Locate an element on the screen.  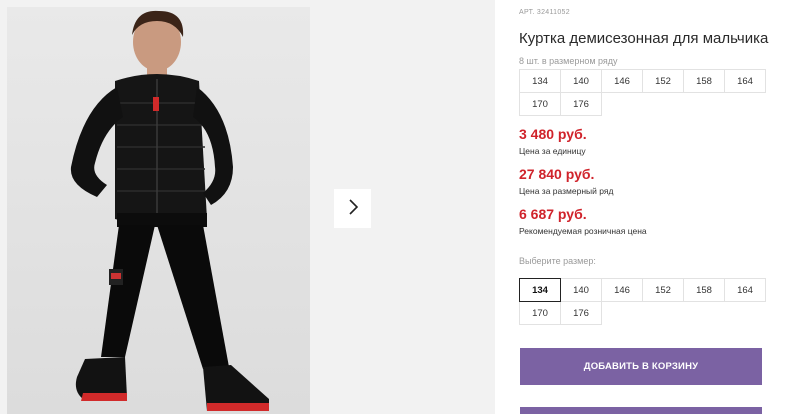
article-number: АРТ. 32411052 is located at coordinates (544, 12).